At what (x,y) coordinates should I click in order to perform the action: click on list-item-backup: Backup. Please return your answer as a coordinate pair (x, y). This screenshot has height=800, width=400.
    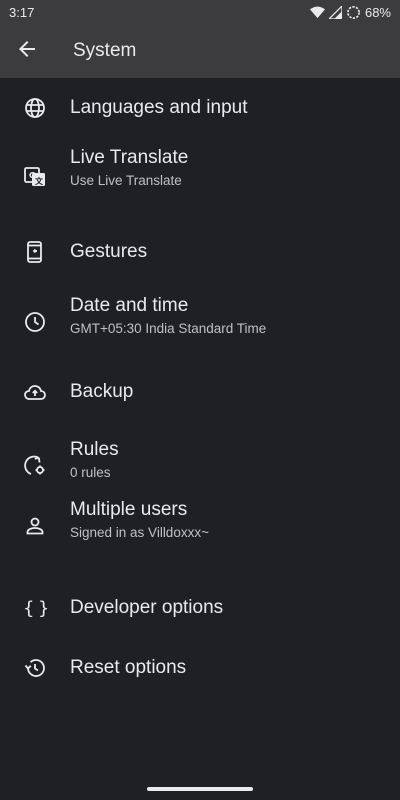
    Looking at the image, I should click on (200, 388).